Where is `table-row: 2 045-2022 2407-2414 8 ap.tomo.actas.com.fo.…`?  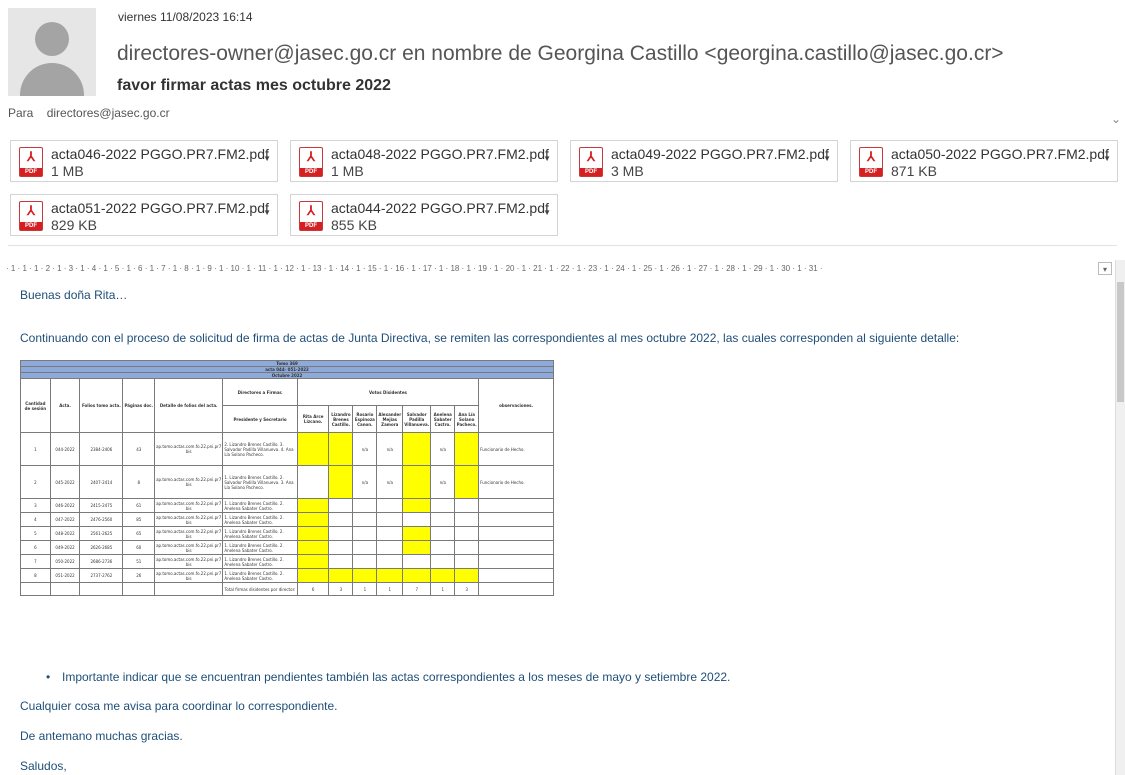
table-row: 2 045-2022 2407-2414 8 ap.tomo.actas.com.fo.… is located at coordinates (287, 482).